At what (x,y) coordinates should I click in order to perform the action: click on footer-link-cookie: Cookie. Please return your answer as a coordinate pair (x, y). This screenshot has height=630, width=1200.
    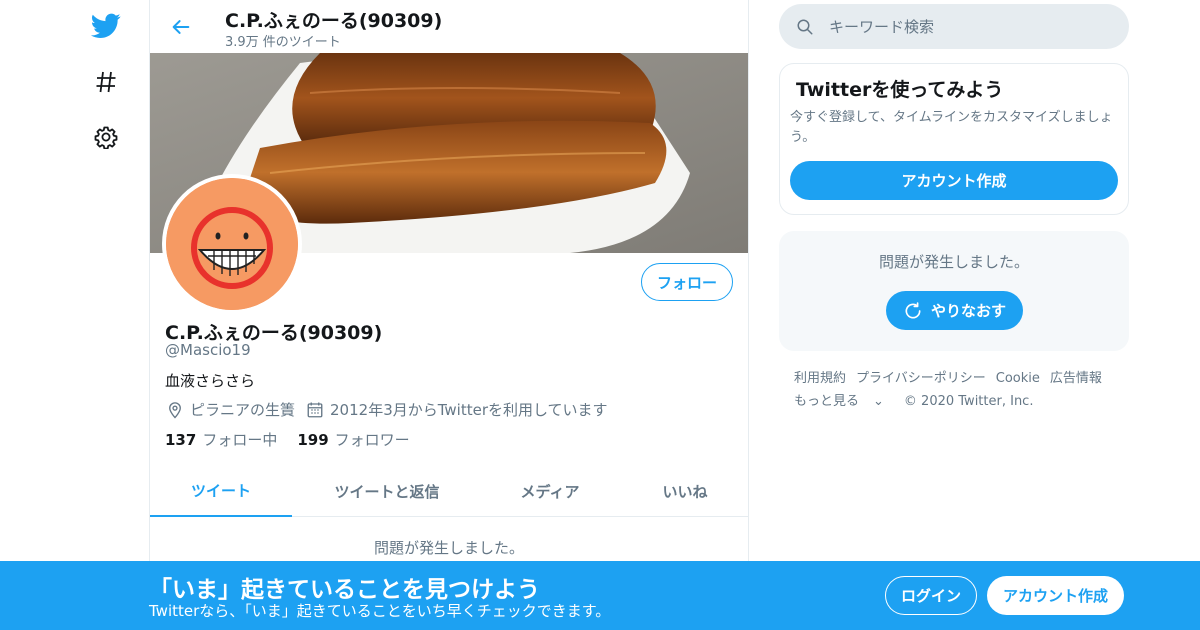
    Looking at the image, I should click on (1018, 378).